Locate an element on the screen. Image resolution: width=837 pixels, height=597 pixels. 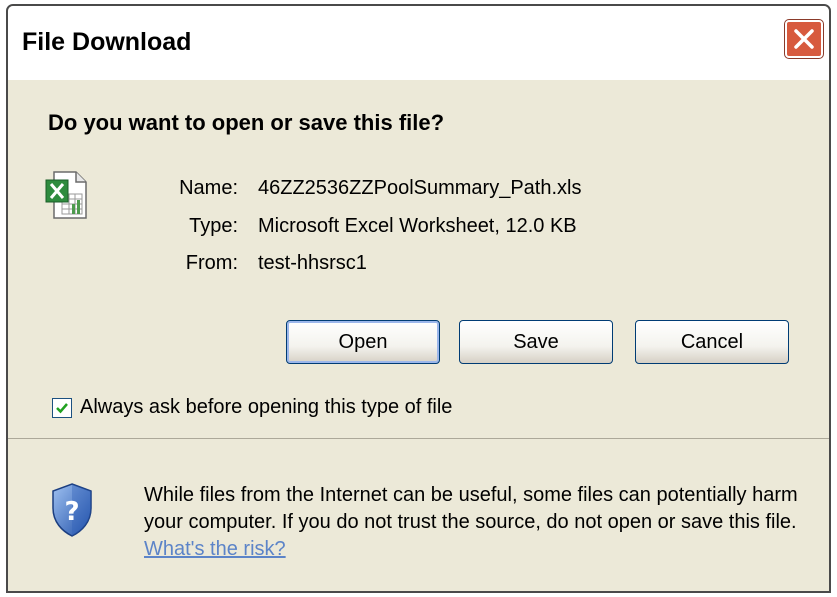
type-label: Type: is located at coordinates (213, 226).